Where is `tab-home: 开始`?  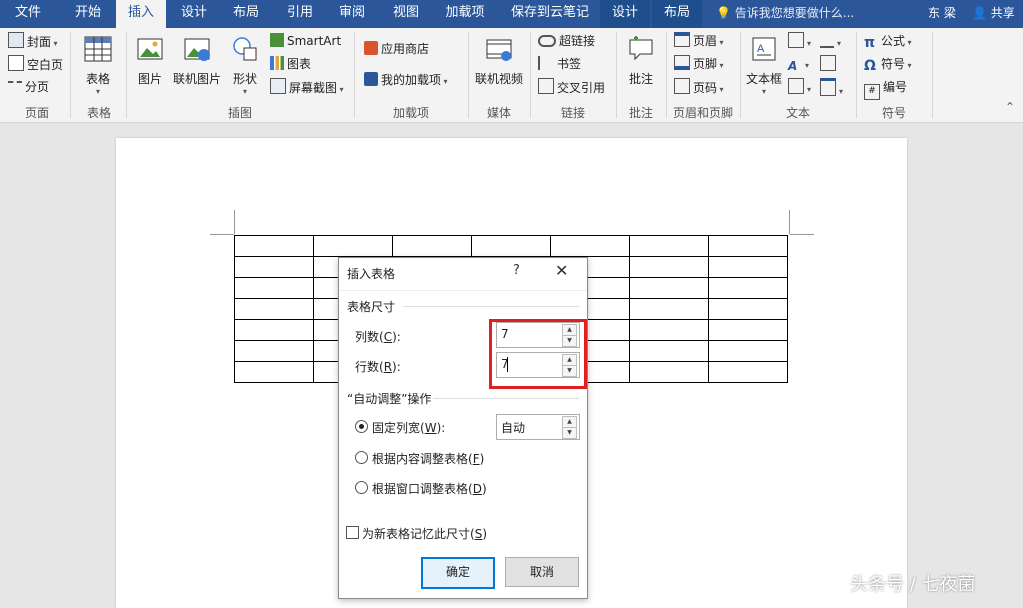 tab-home: 开始 is located at coordinates (88, 14).